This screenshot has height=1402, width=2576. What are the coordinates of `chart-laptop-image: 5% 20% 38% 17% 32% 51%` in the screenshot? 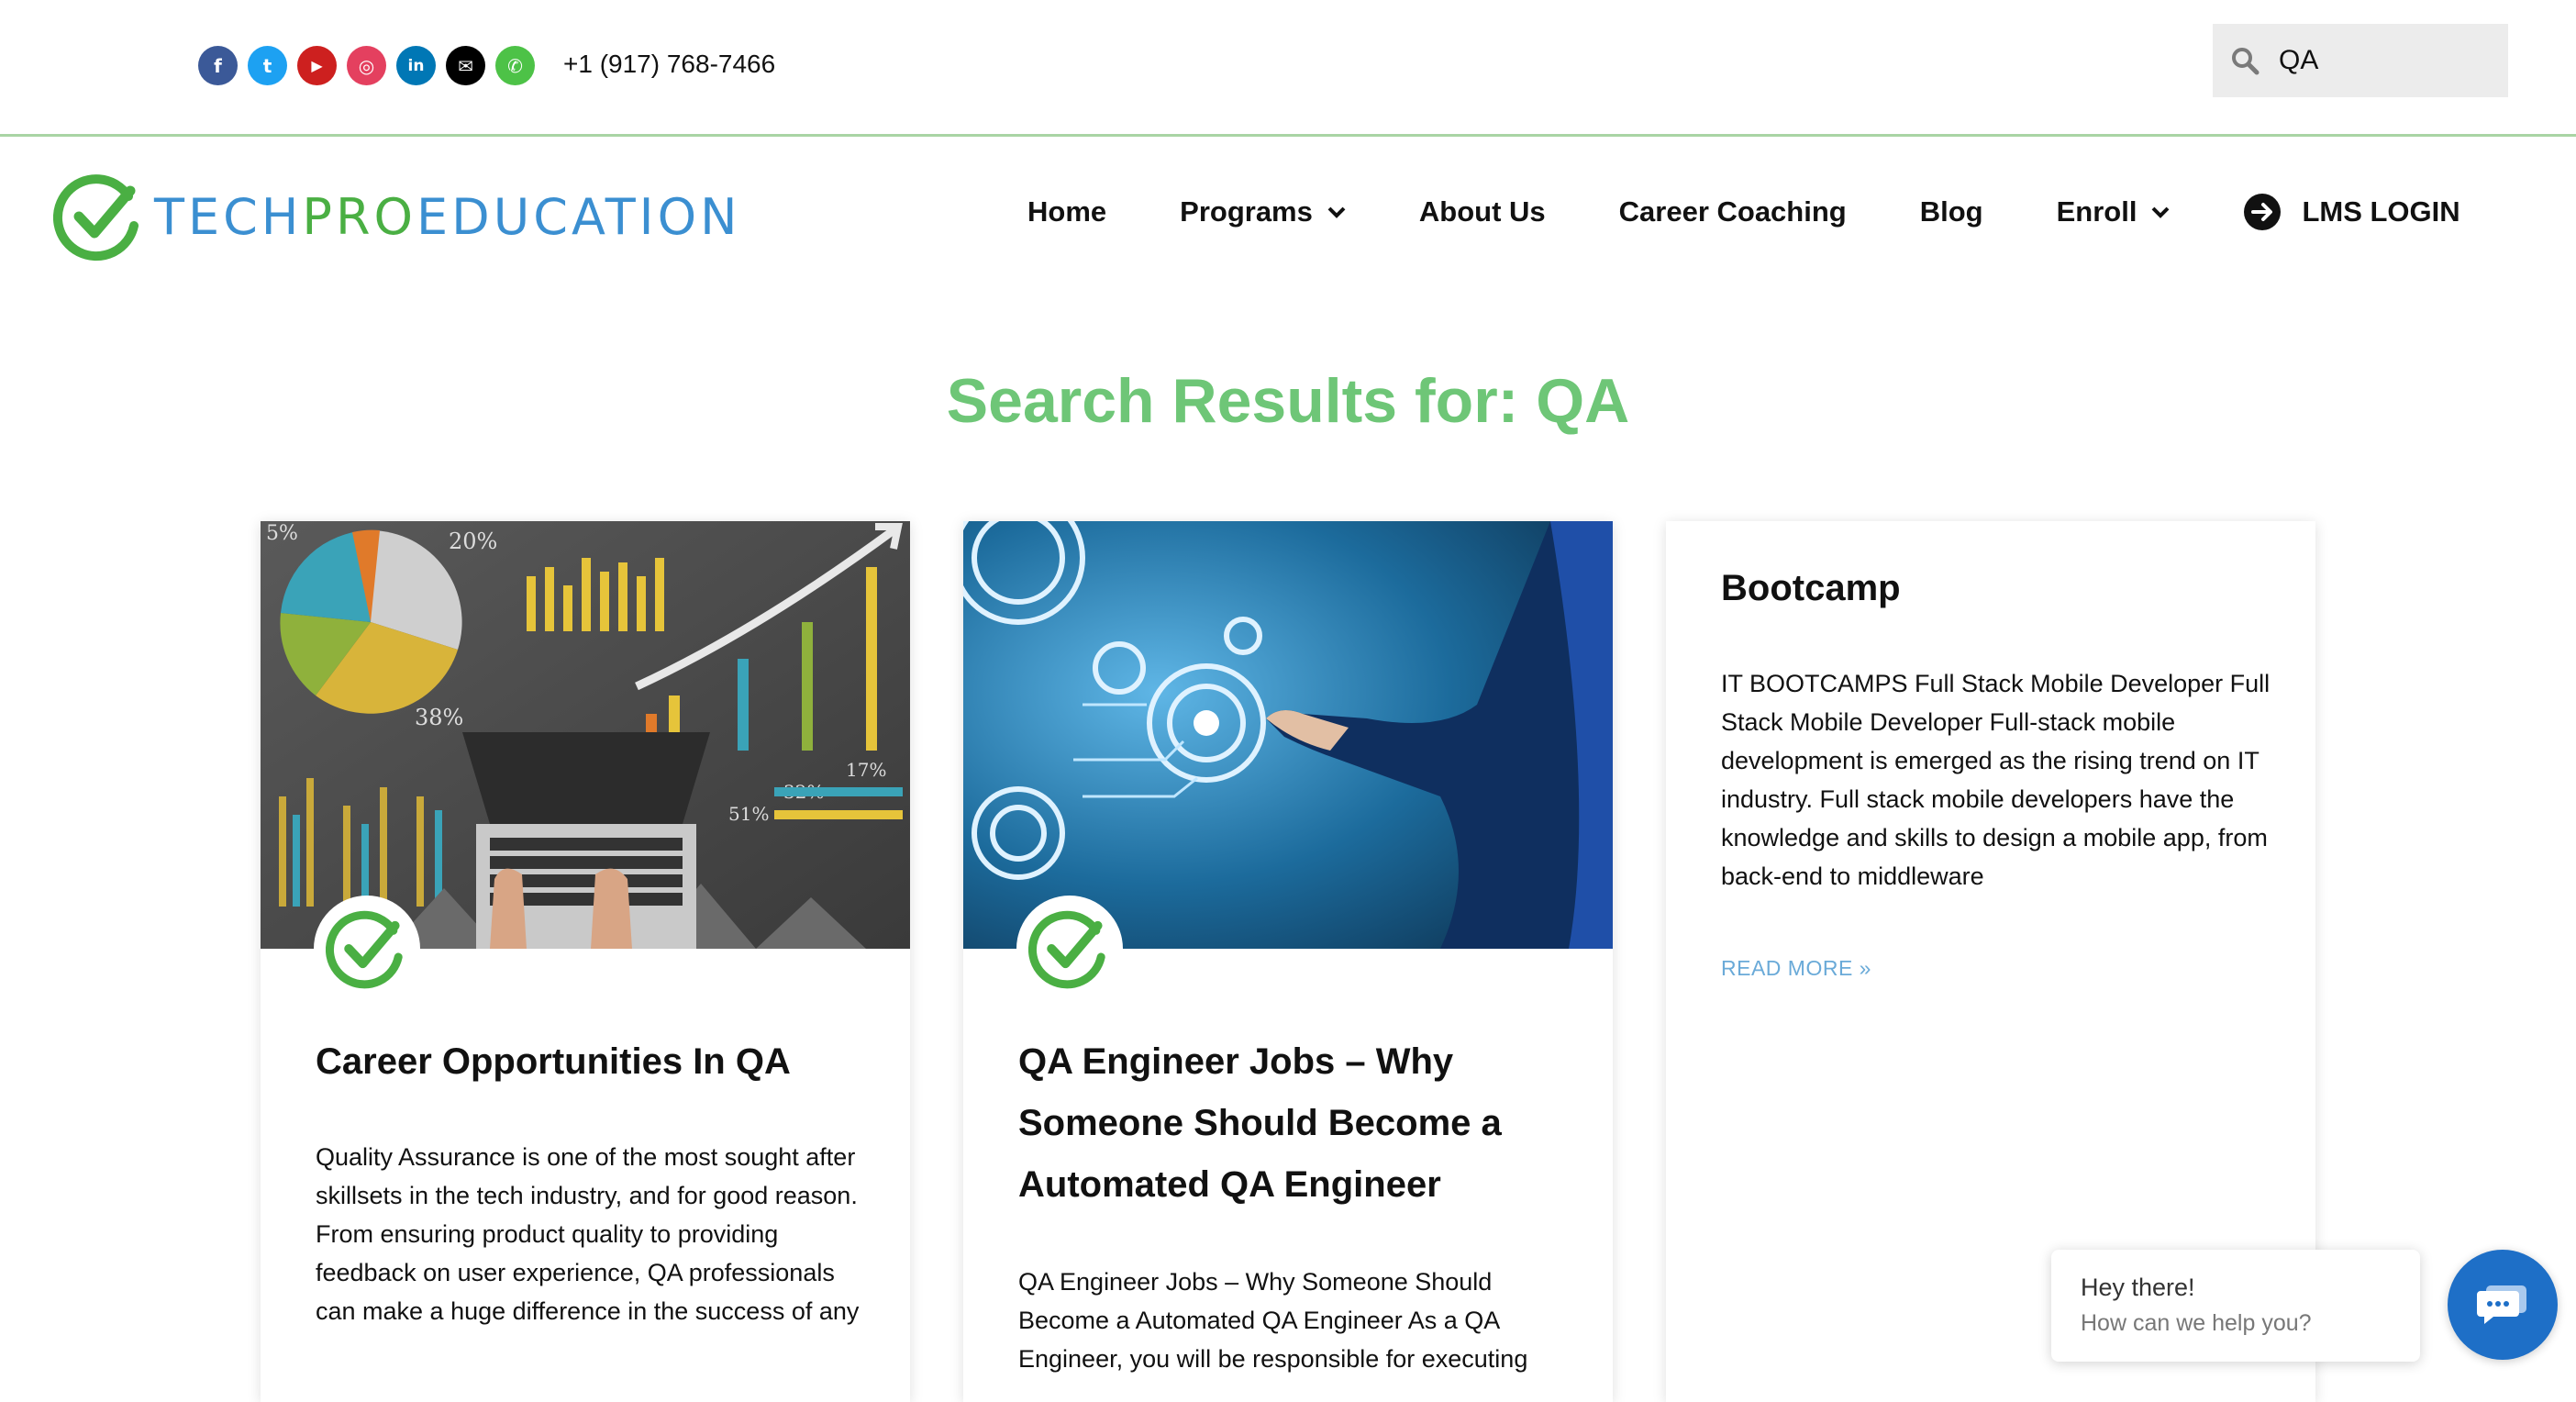 It's located at (585, 735).